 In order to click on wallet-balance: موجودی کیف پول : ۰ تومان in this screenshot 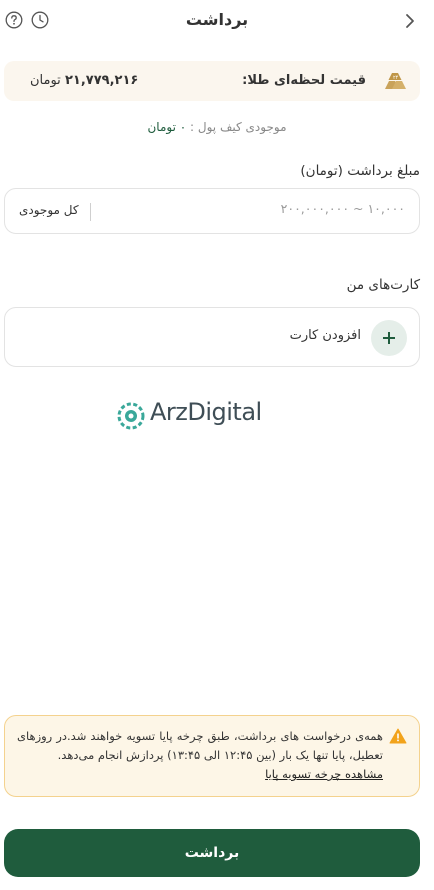, I will do `click(217, 127)`.